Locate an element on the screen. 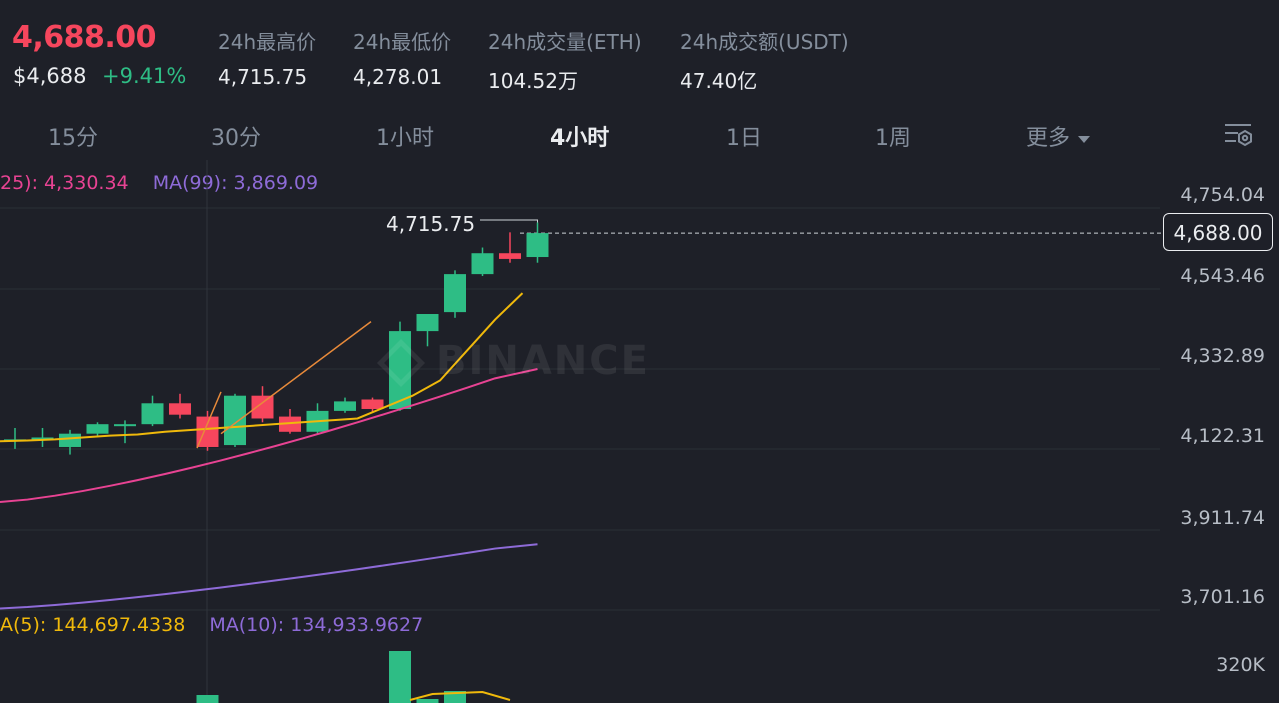  tab-more: 更多 is located at coordinates (1058, 136).